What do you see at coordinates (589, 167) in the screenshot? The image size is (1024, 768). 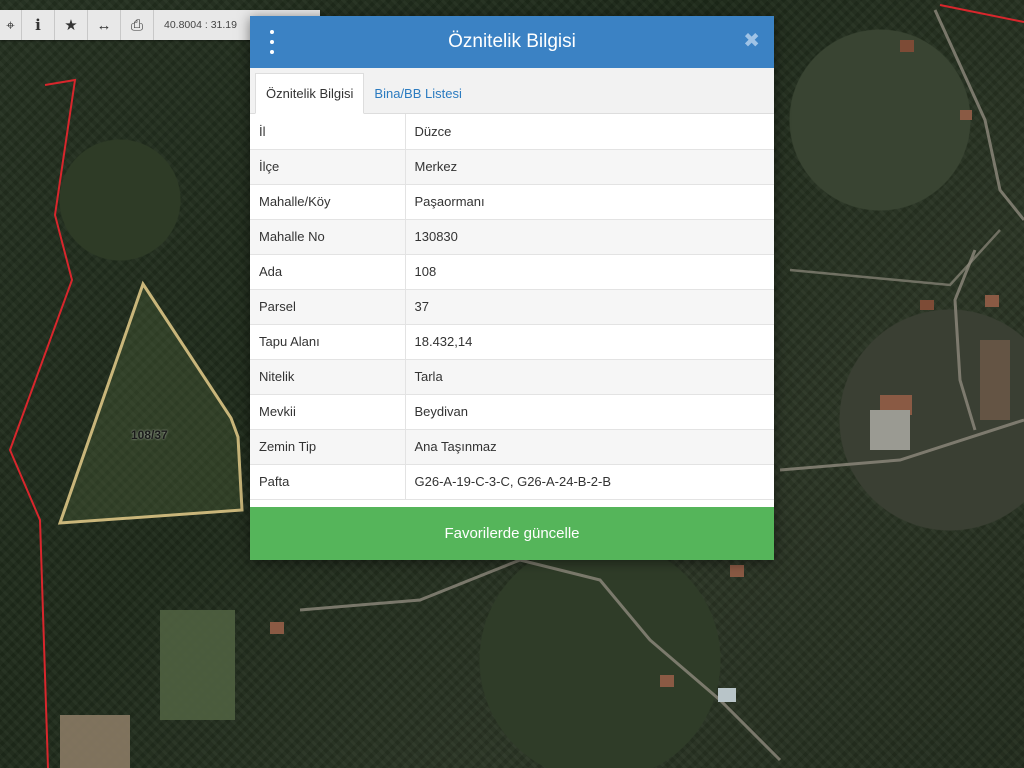 I see `attribute-value: Merkez` at bounding box center [589, 167].